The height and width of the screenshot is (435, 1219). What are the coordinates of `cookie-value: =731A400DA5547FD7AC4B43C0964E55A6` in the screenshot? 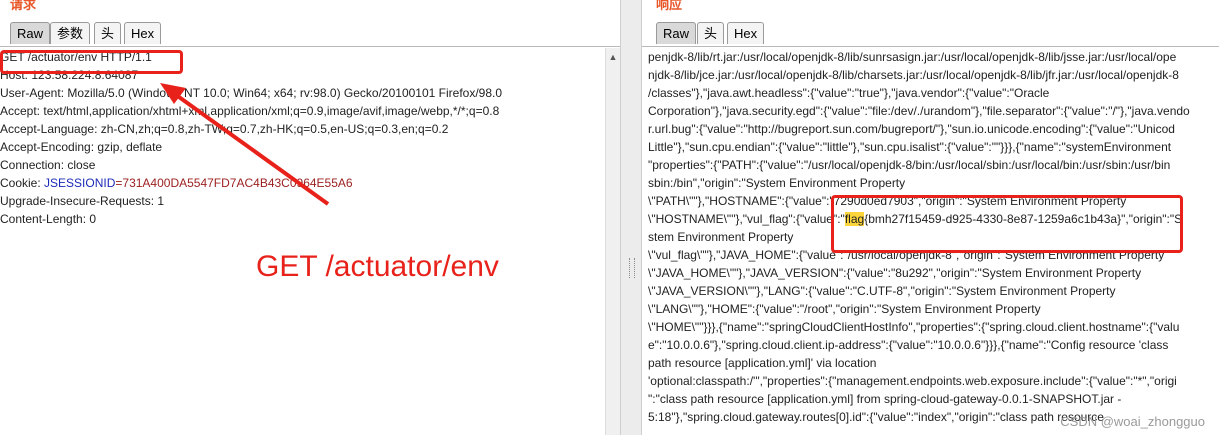 It's located at (234, 183).